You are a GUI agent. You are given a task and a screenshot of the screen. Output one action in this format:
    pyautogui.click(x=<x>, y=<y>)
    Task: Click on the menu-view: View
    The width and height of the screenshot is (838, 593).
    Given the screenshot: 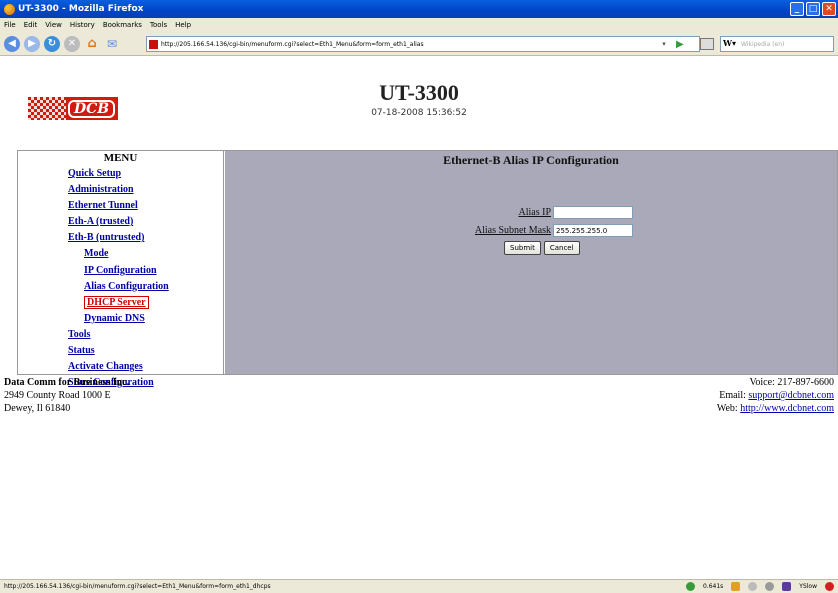 What is the action you would take?
    pyautogui.click(x=53, y=25)
    